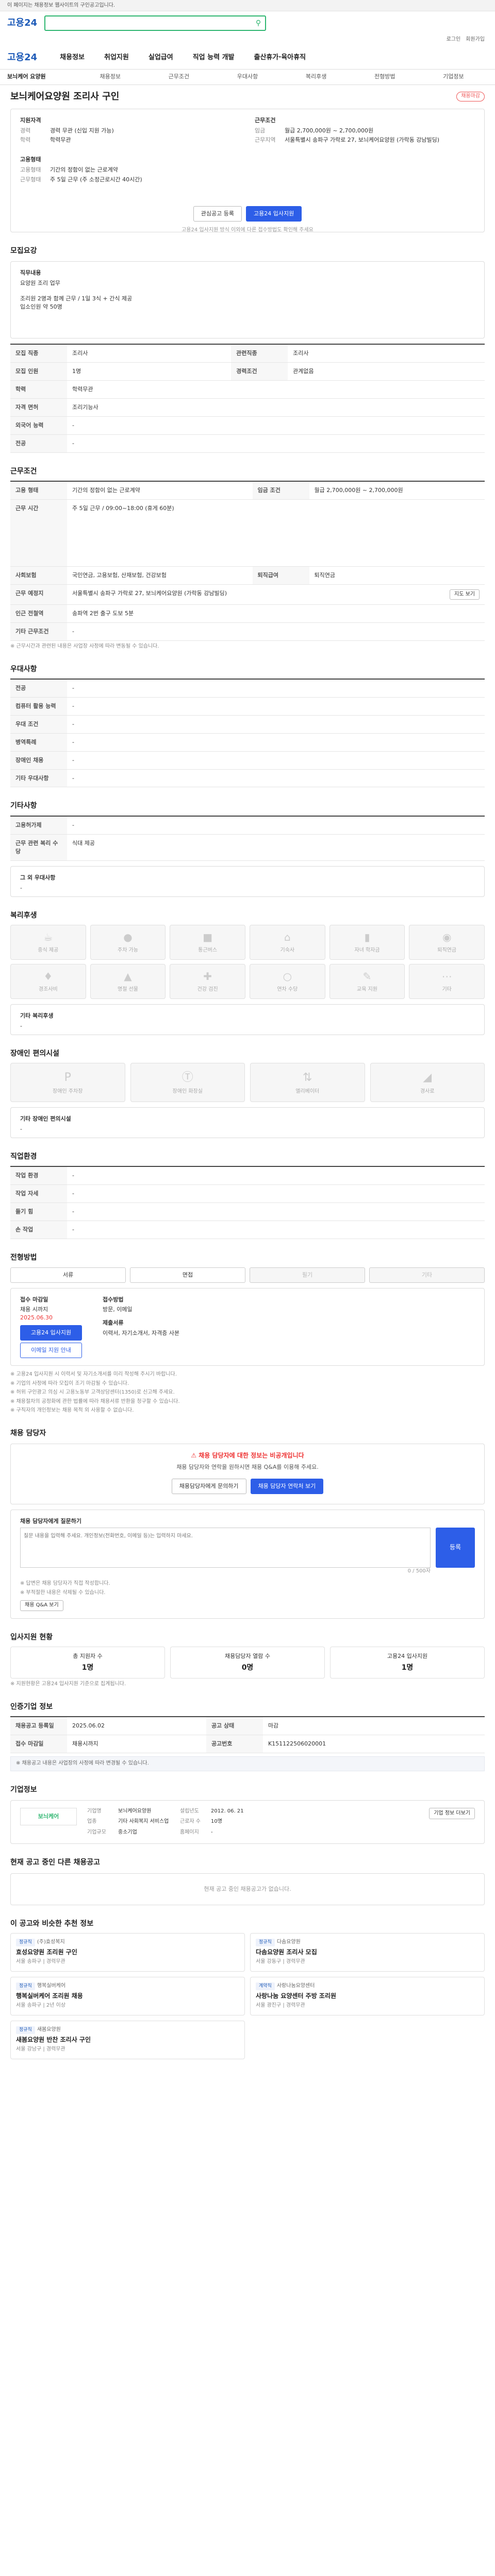  Describe the element at coordinates (247, 575) in the screenshot. I see `table-row: 사회보험 국민연금, 고용보험, 산재보험, 건강보험 퇴직급여 퇴직연금` at that location.